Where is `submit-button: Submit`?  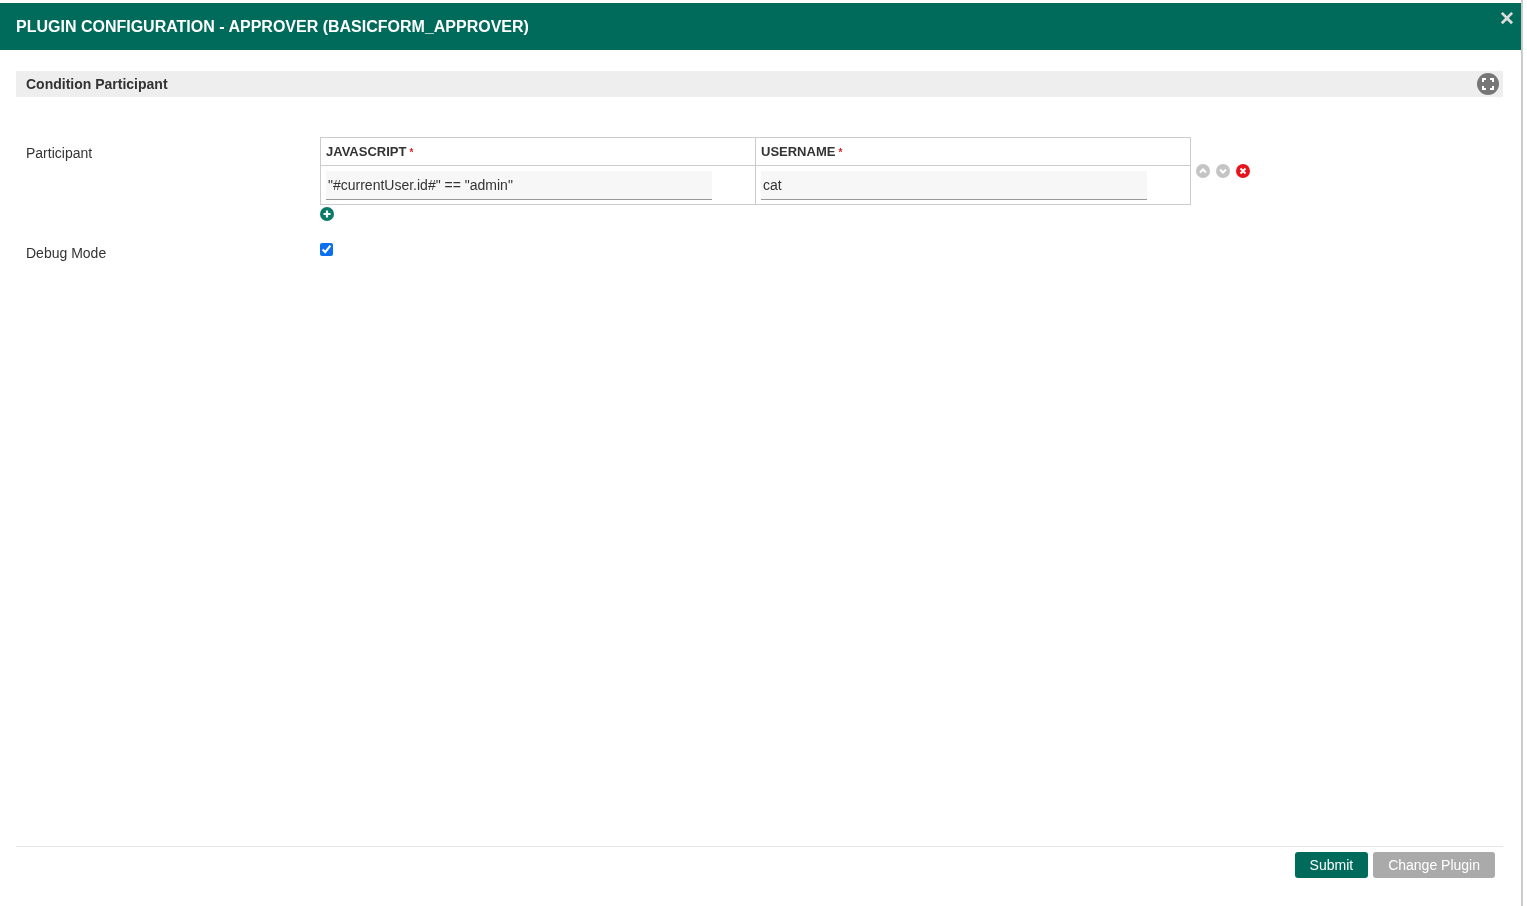 submit-button: Submit is located at coordinates (1331, 865).